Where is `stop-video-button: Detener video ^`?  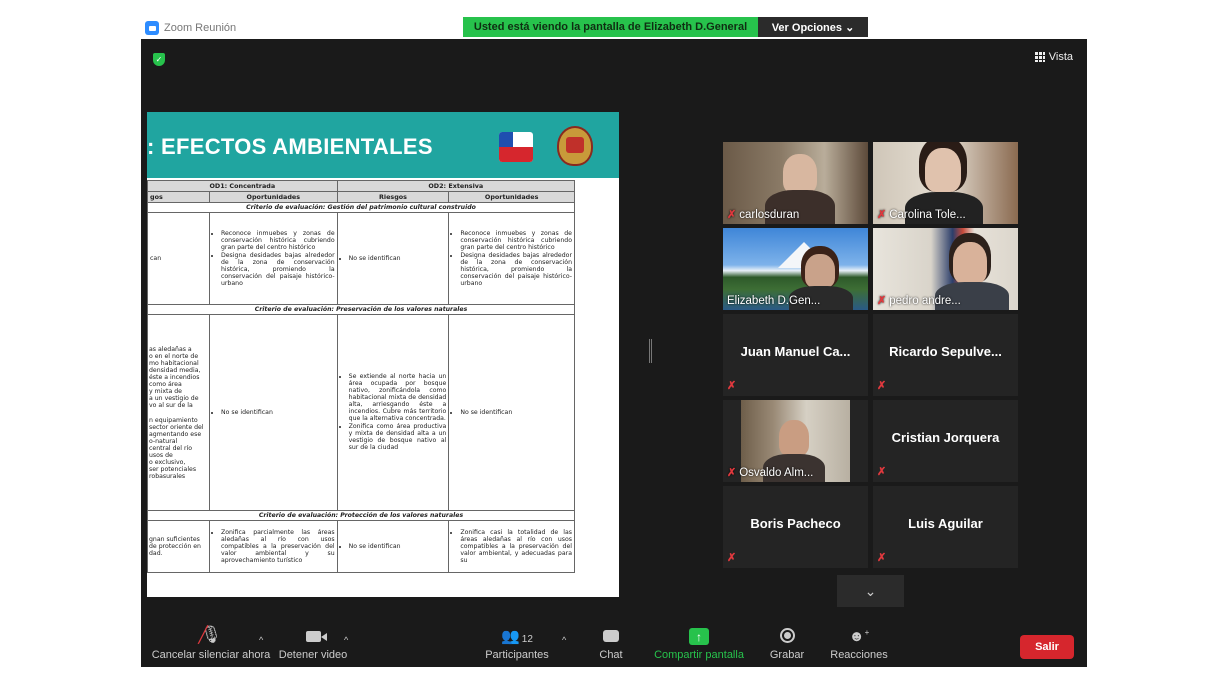 stop-video-button: Detener video ^ is located at coordinates (313, 638).